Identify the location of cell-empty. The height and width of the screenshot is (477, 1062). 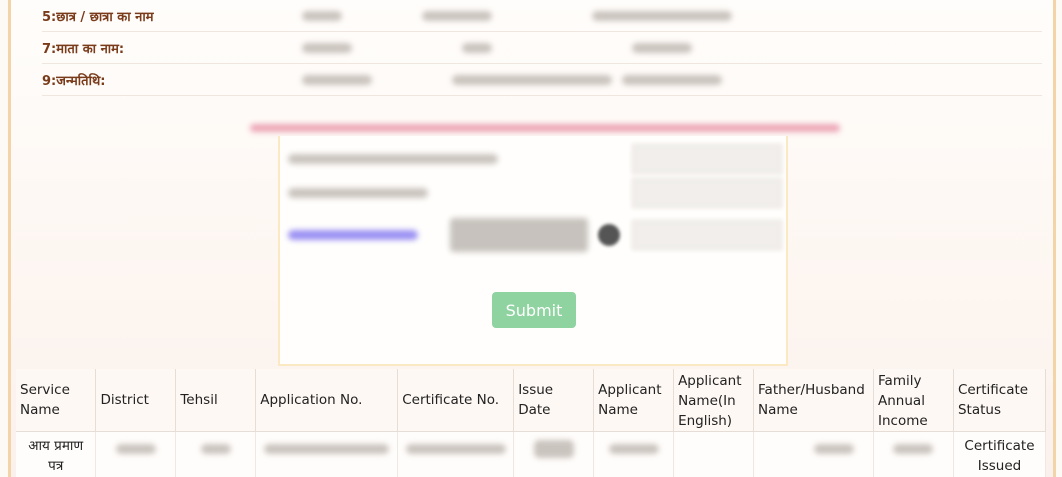
(714, 454).